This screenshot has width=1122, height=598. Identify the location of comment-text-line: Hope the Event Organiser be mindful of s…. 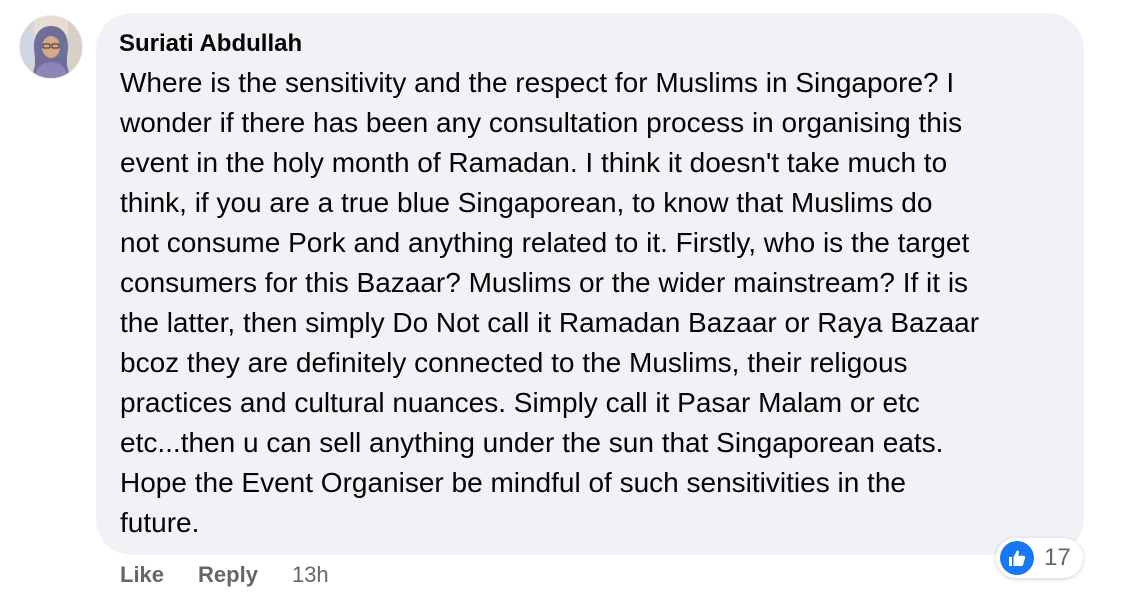
(513, 482).